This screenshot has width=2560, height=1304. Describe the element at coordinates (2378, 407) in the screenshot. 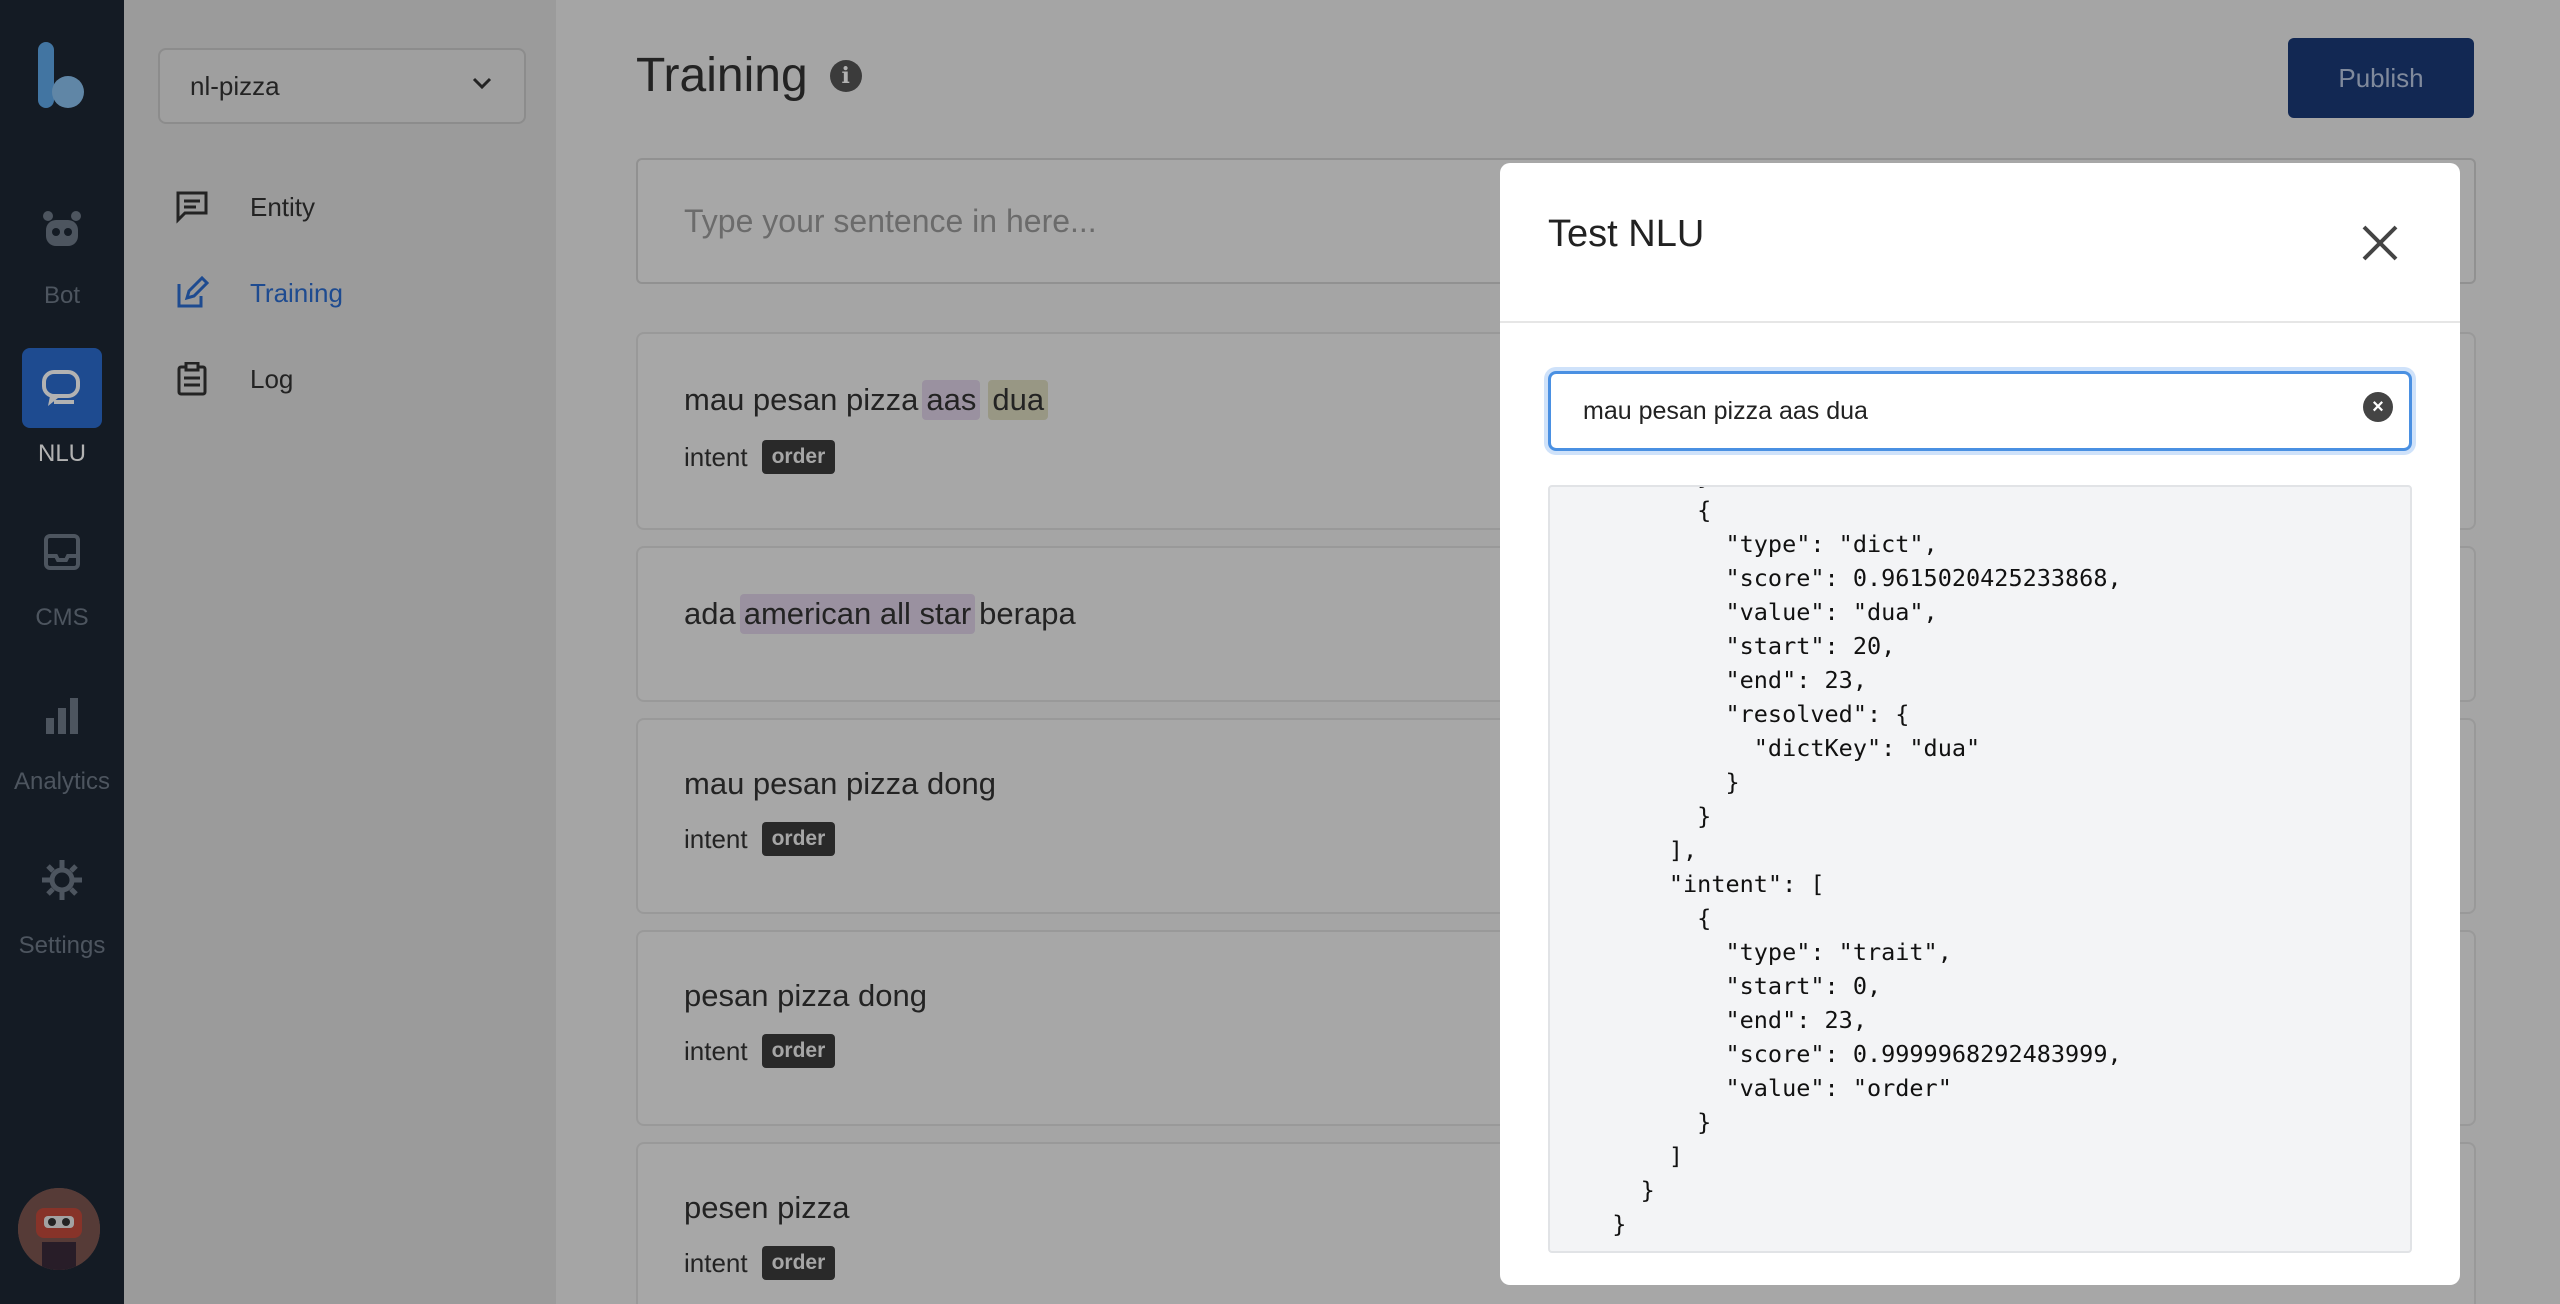

I see `clear-input-icon: ×` at that location.